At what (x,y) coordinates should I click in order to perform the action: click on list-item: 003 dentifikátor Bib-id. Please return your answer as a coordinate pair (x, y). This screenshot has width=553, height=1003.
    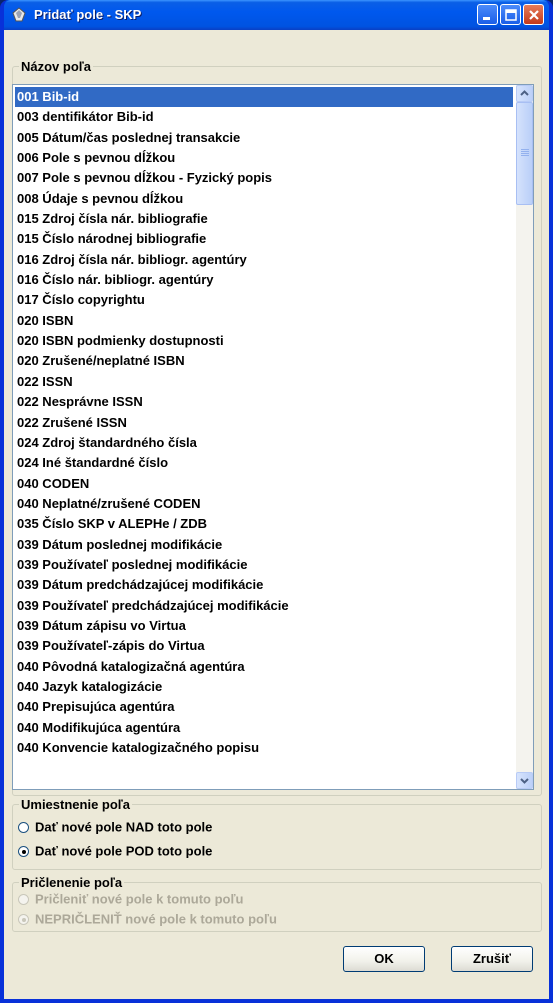
    Looking at the image, I should click on (264, 117).